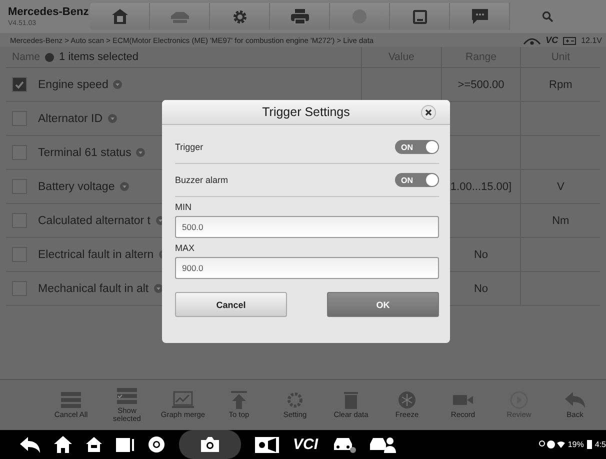 Image resolution: width=606 pixels, height=459 pixels. Describe the element at coordinates (240, 16) in the screenshot. I see `settings-icon` at that location.